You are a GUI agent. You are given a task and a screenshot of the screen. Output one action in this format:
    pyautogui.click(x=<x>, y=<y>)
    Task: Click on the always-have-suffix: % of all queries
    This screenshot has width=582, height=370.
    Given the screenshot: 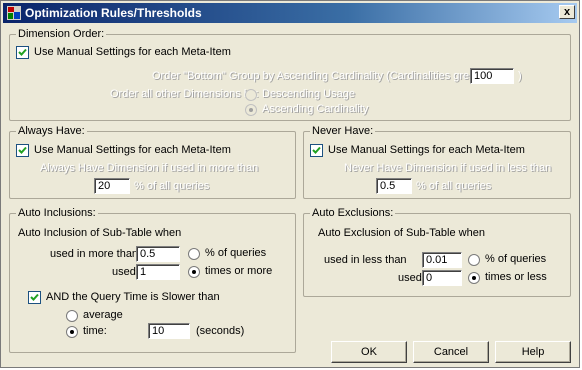 What is the action you would take?
    pyautogui.click(x=172, y=186)
    